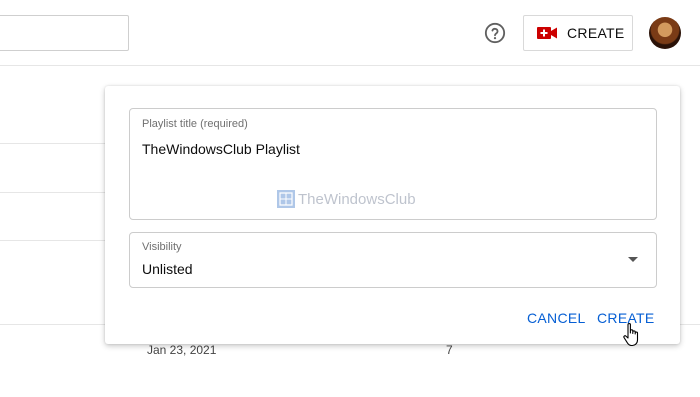 This screenshot has width=700, height=397. I want to click on video-camera-plus-icon, so click(547, 33).